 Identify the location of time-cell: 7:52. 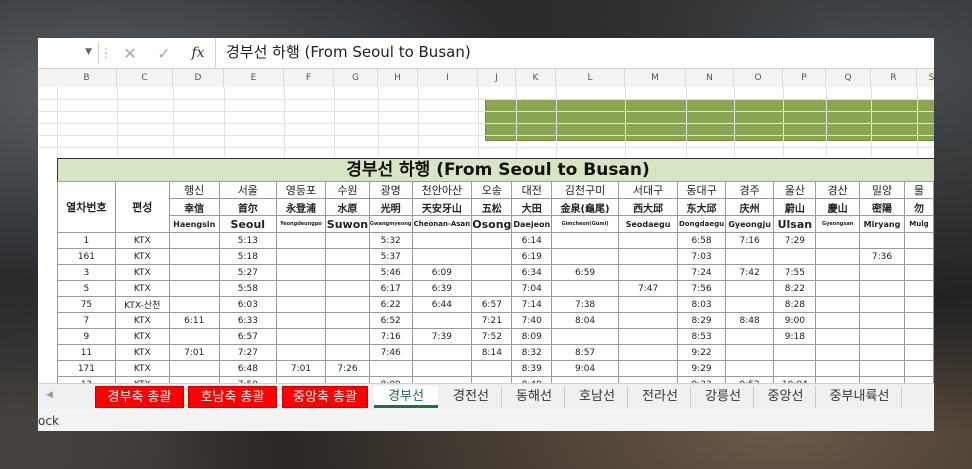
(492, 336).